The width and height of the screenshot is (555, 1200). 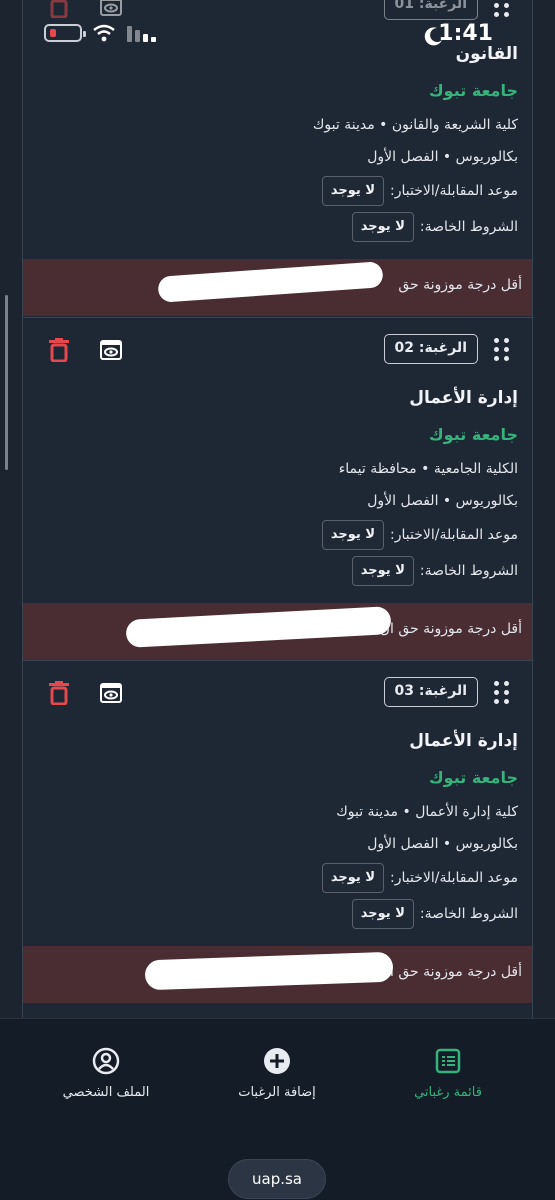 I want to click on nav-wishlist: قائمة رغباتي, so click(x=448, y=1073).